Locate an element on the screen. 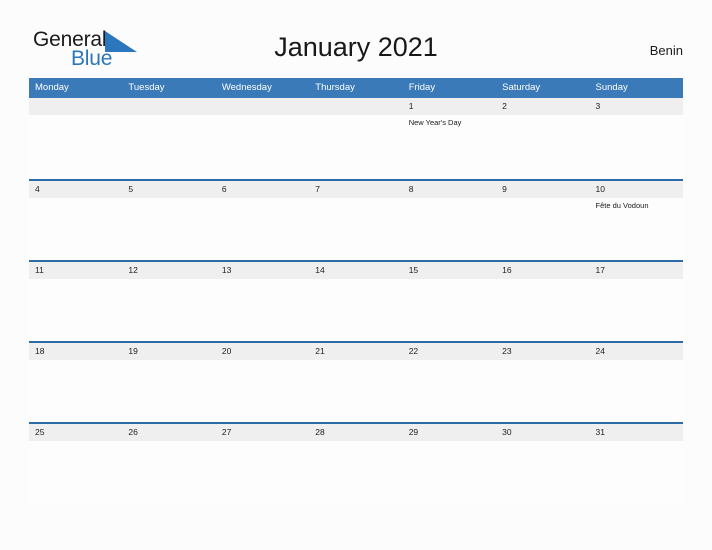 The image size is (712, 550). day-number: 1 is located at coordinates (411, 106).